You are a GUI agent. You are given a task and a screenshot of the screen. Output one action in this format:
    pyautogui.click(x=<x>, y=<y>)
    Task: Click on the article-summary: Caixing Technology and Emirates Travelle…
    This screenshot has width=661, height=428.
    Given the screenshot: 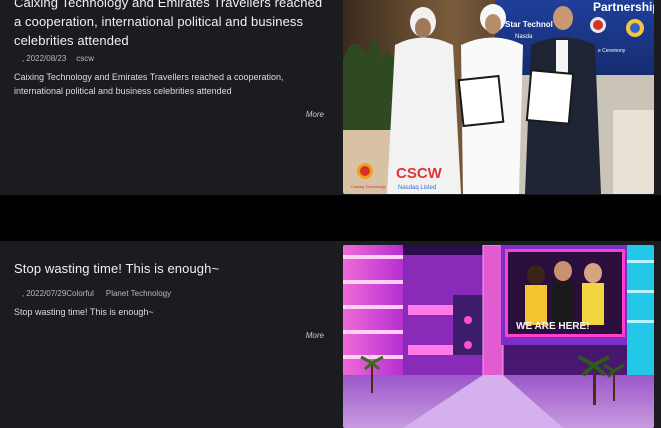 What is the action you would take?
    pyautogui.click(x=149, y=84)
    